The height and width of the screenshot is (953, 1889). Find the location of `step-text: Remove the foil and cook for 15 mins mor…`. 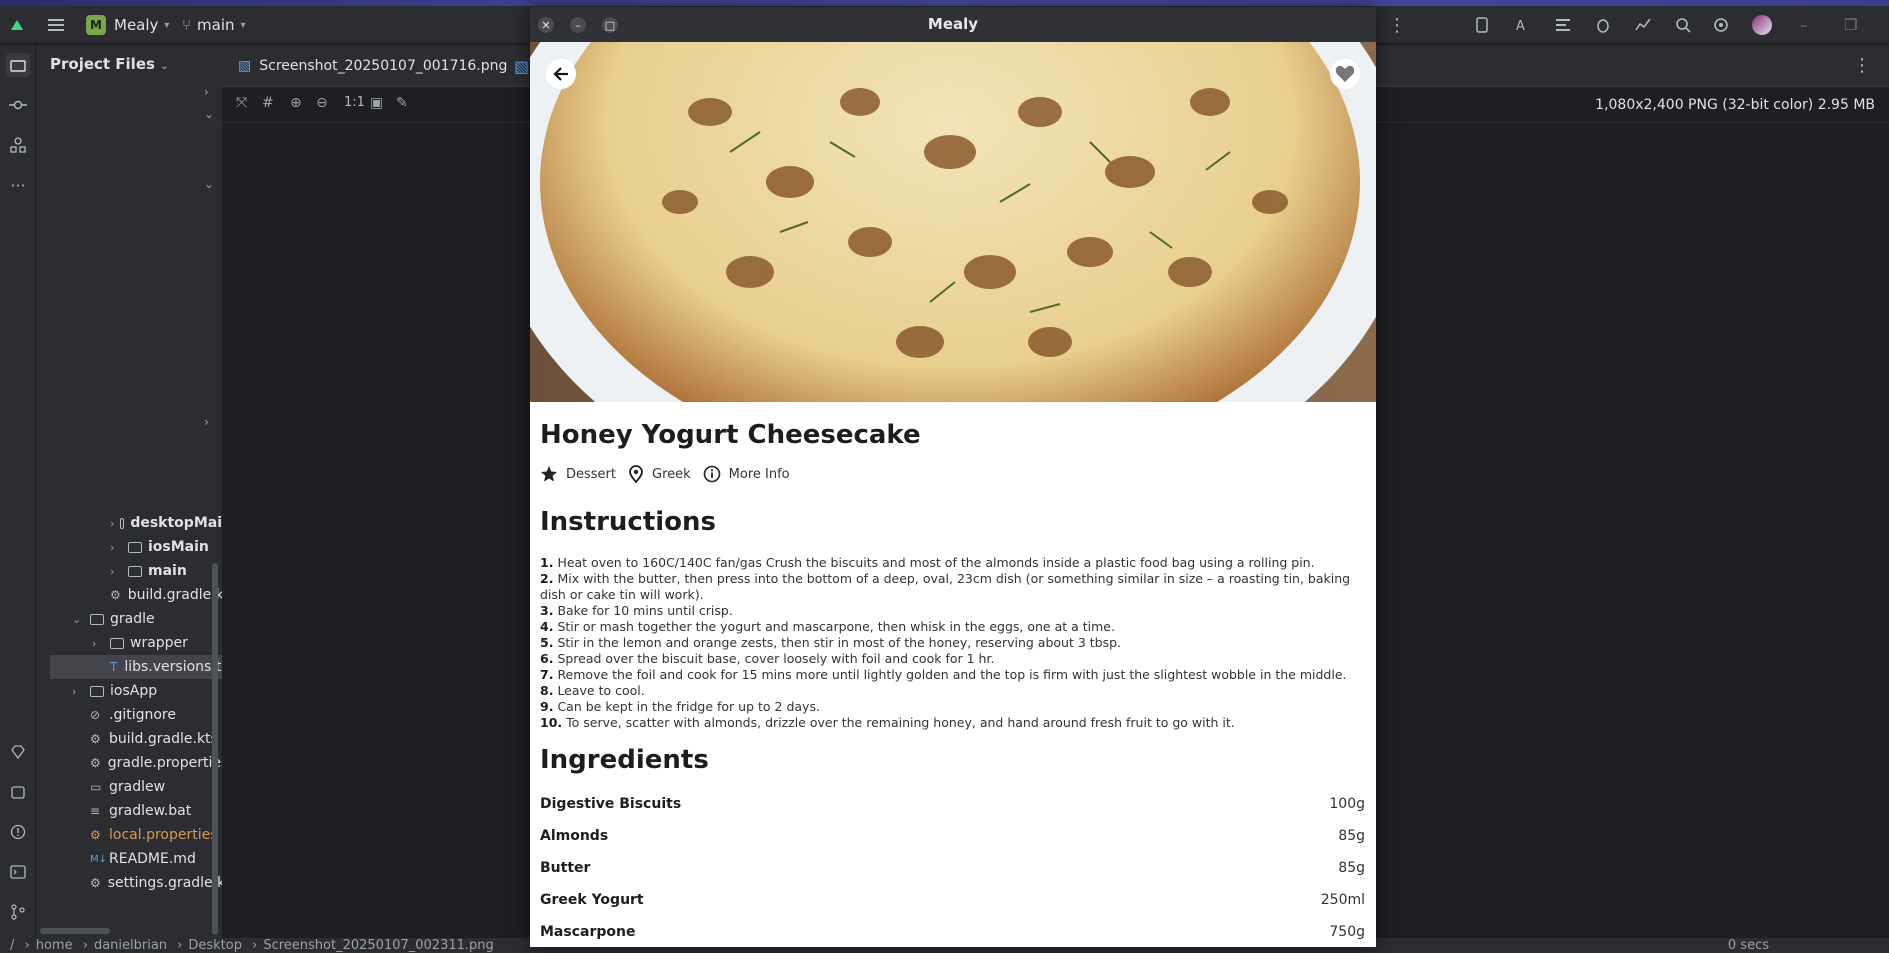

step-text: Remove the foil and cook for 15 mins mor… is located at coordinates (952, 674).